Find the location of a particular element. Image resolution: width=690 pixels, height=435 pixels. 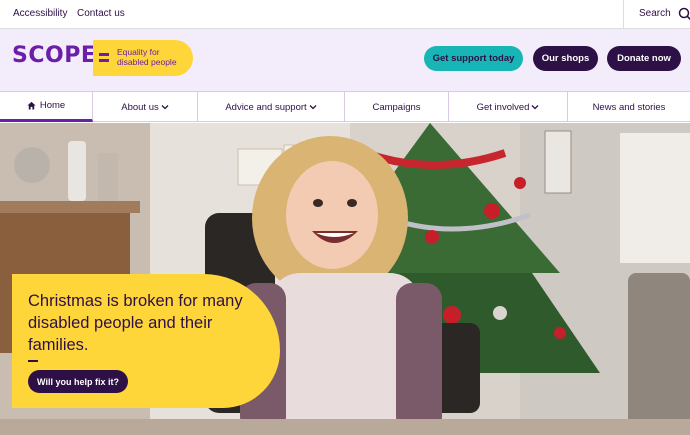

logo-wordmark: SCOPE is located at coordinates (54, 55).